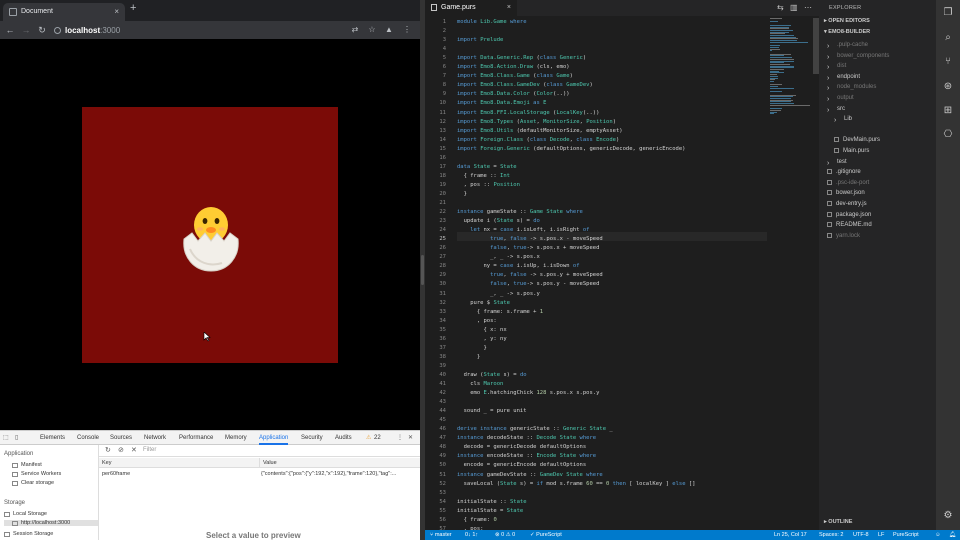  Describe the element at coordinates (906, 535) in the screenshot. I see `language-mode: PureScript` at that location.